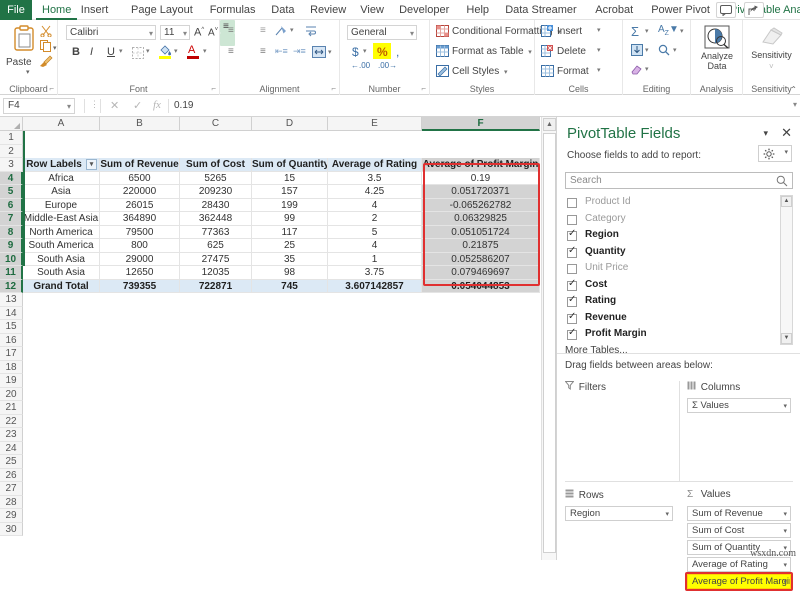  I want to click on ribbon-tab-insert: Insert, so click(95, 10).